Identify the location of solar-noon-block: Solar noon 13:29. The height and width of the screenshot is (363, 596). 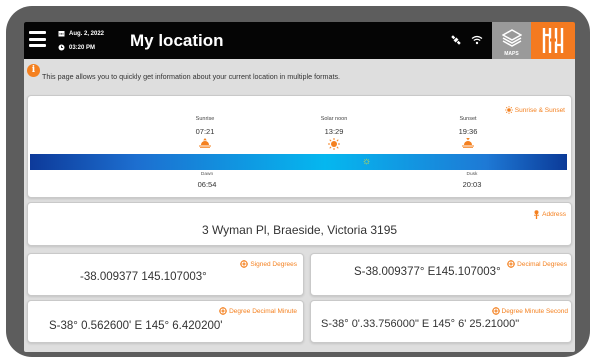
(334, 133).